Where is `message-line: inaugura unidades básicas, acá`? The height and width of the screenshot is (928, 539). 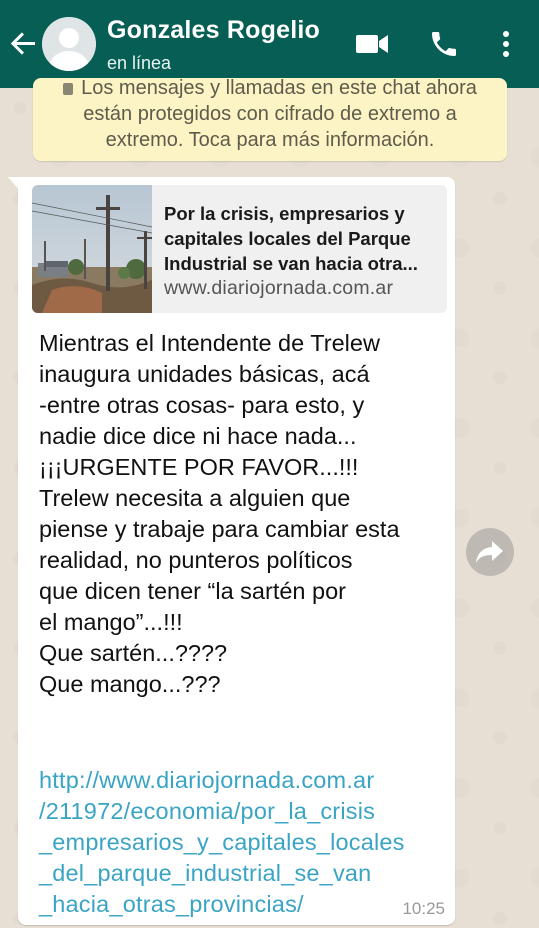
message-line: inaugura unidades básicas, acá is located at coordinates (204, 374).